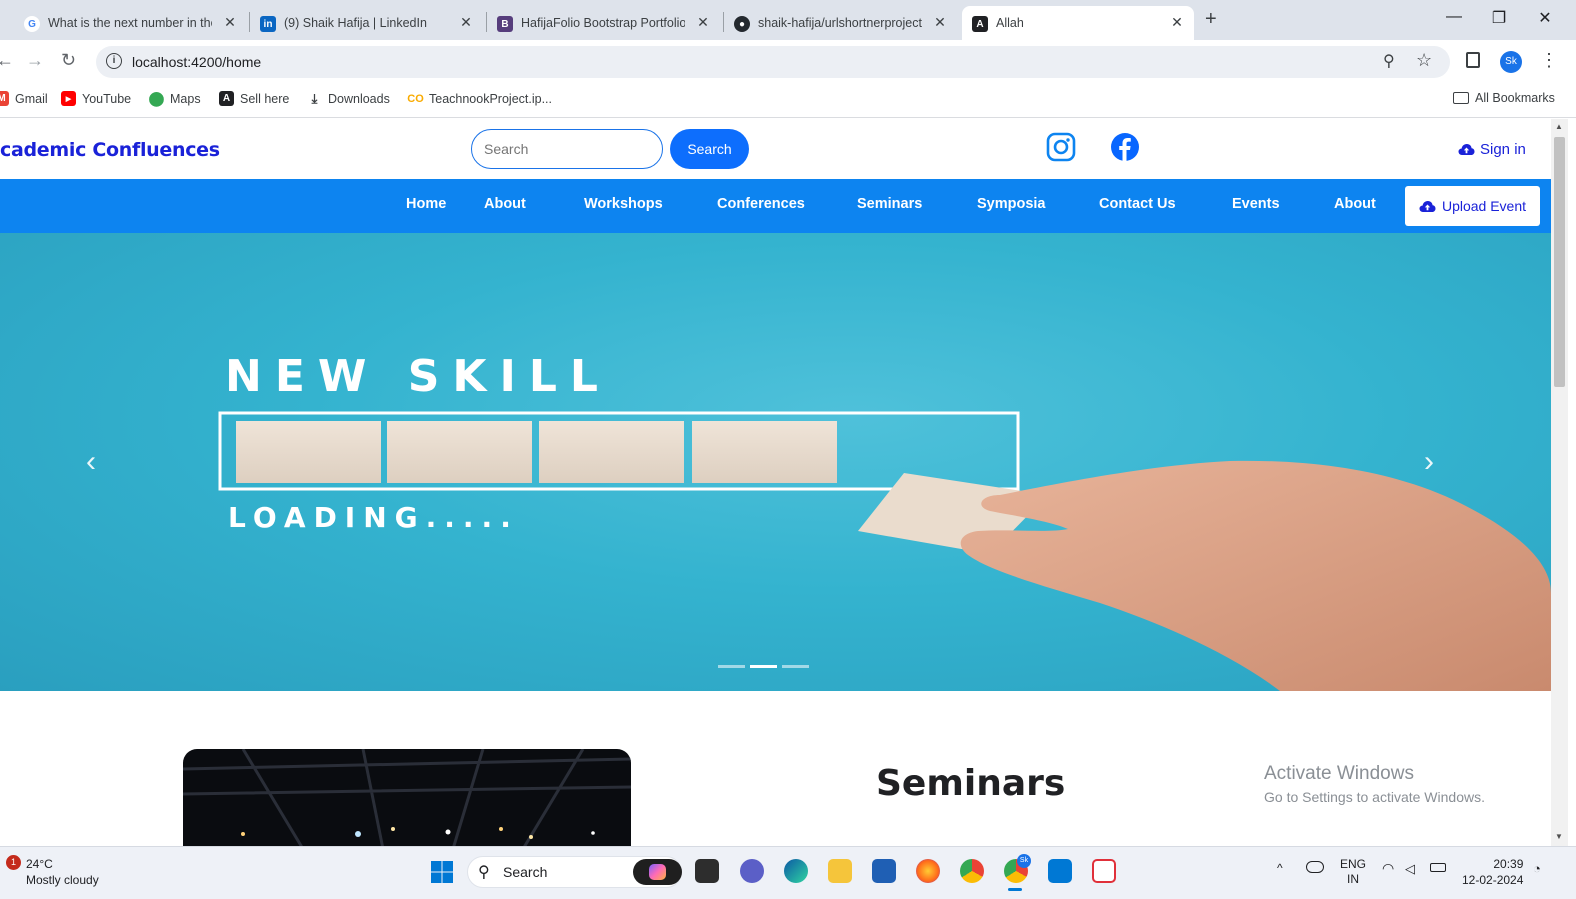 This screenshot has height=899, width=1576. Describe the element at coordinates (68, 60) in the screenshot. I see `reload-icon: ↻` at that location.